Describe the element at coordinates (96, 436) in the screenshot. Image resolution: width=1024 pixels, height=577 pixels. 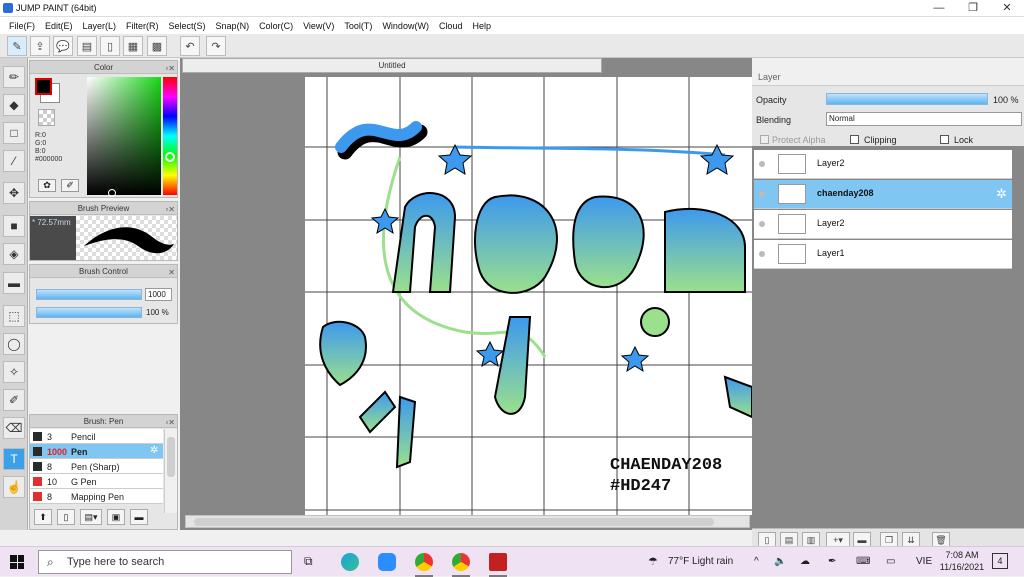
I see `brush-item-pencil: 3 Pencil` at that location.